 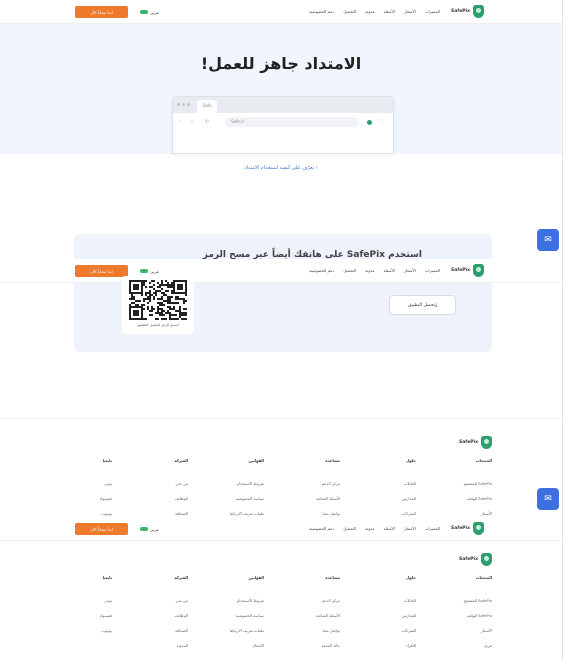 I want to click on footer-link: ملفات تعريف الارتباط, so click(x=226, y=635).